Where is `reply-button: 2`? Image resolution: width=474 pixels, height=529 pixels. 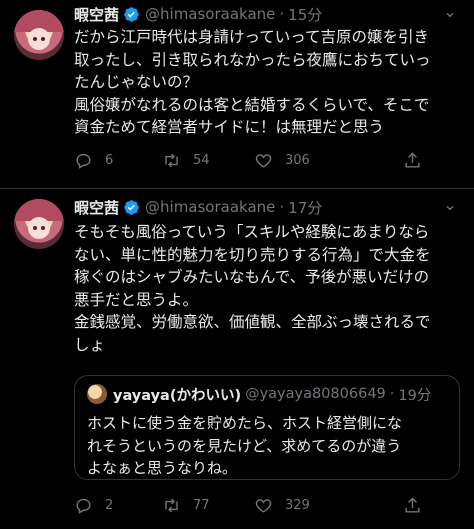 reply-button: 2 is located at coordinates (118, 505).